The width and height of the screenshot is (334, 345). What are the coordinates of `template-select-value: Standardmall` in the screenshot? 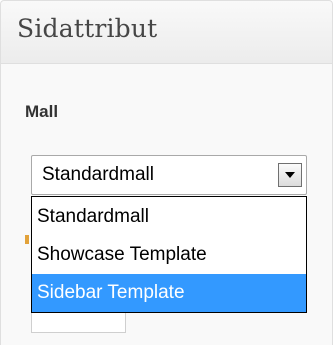 It's located at (98, 174).